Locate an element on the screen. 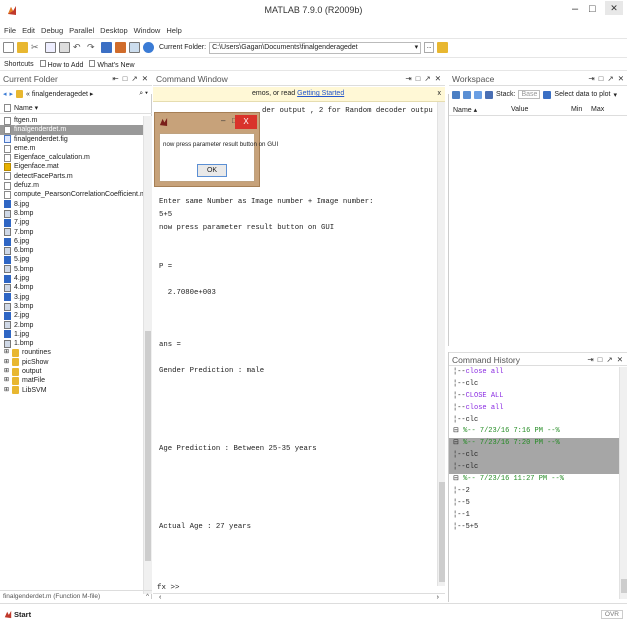  file-item: 6.bmp is located at coordinates (71, 250).